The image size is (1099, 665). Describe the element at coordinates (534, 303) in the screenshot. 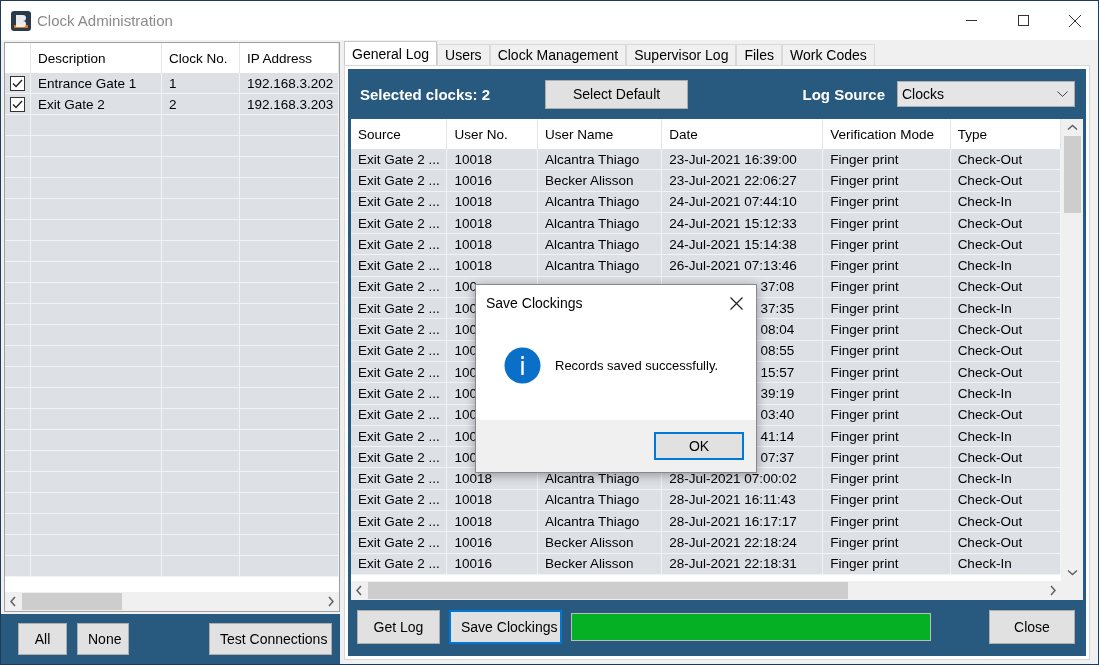

I see `dialog-title: Save Clockings` at that location.